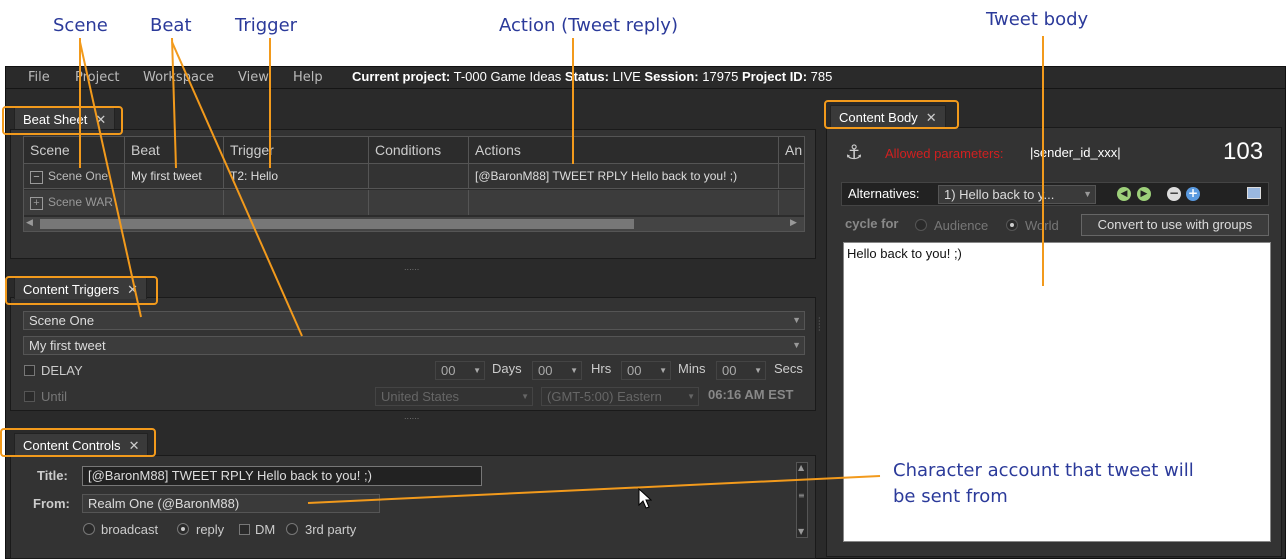 The image size is (1286, 559). I want to click on mouse-cursor-icon, so click(645, 498).